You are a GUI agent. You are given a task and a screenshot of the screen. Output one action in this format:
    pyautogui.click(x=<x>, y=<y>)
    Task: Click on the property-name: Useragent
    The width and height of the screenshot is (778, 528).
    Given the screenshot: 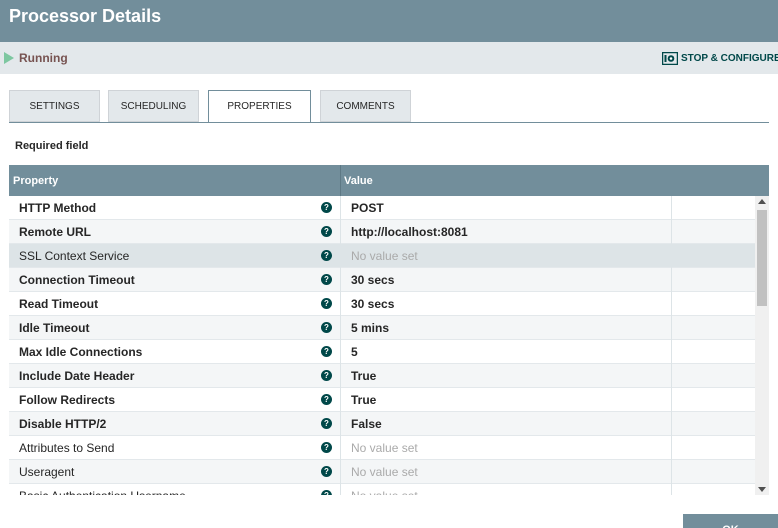 What is the action you would take?
    pyautogui.click(x=47, y=472)
    